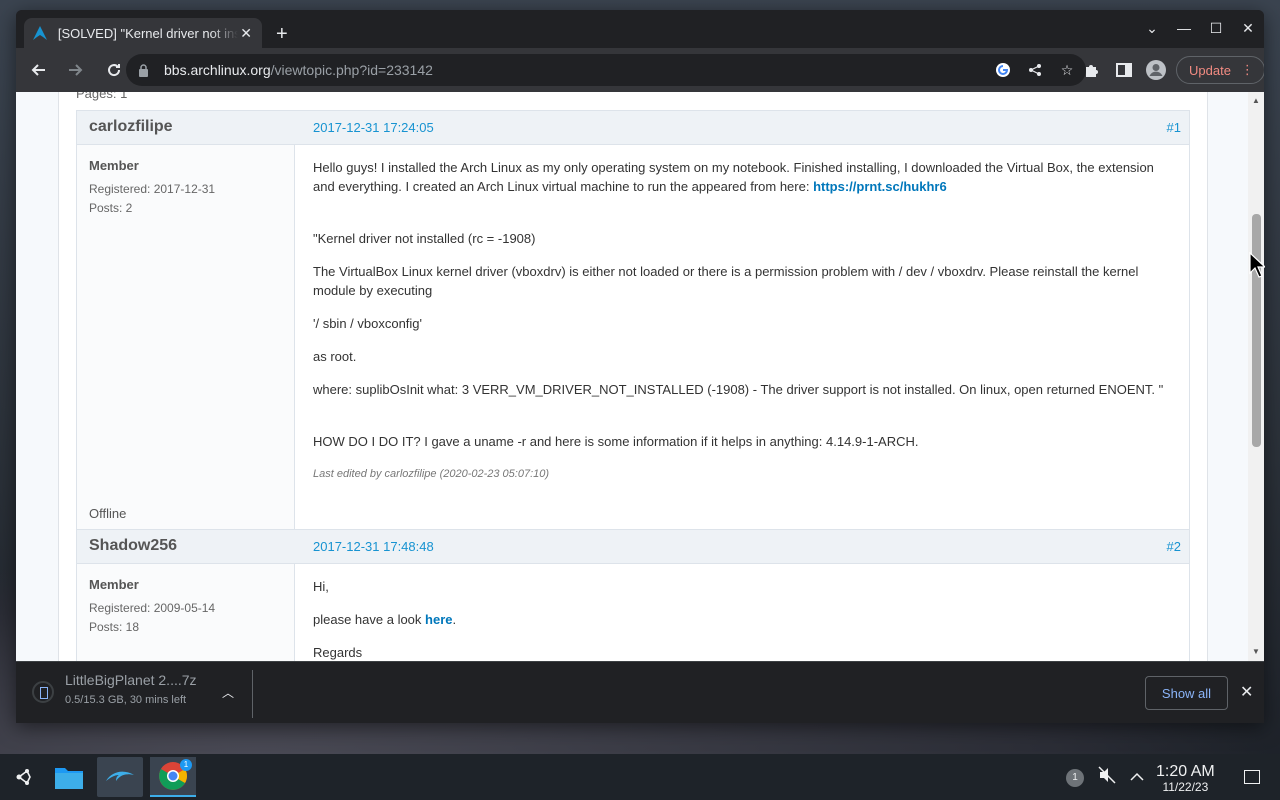  What do you see at coordinates (1257, 265) in the screenshot?
I see `mouse-cursor-icon` at bounding box center [1257, 265].